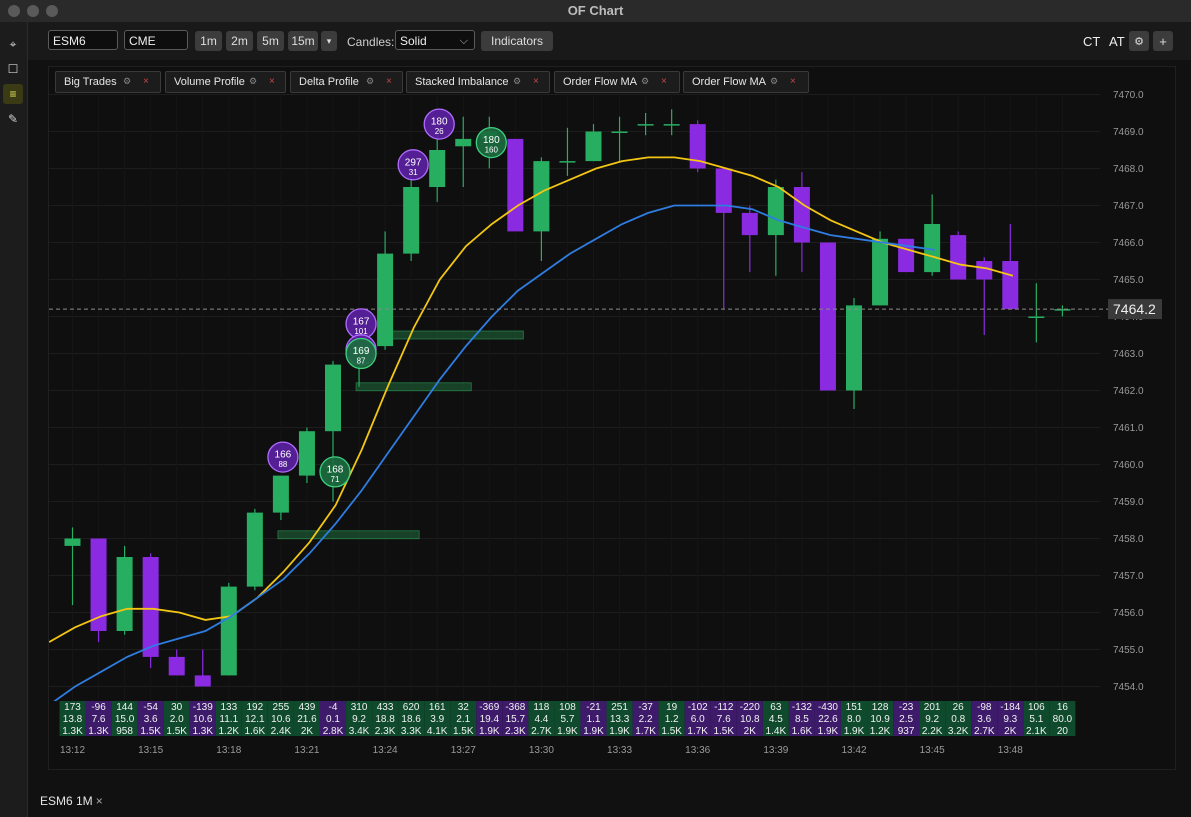 This screenshot has width=1191, height=817. I want to click on add-chart-button: +, so click(1163, 41).